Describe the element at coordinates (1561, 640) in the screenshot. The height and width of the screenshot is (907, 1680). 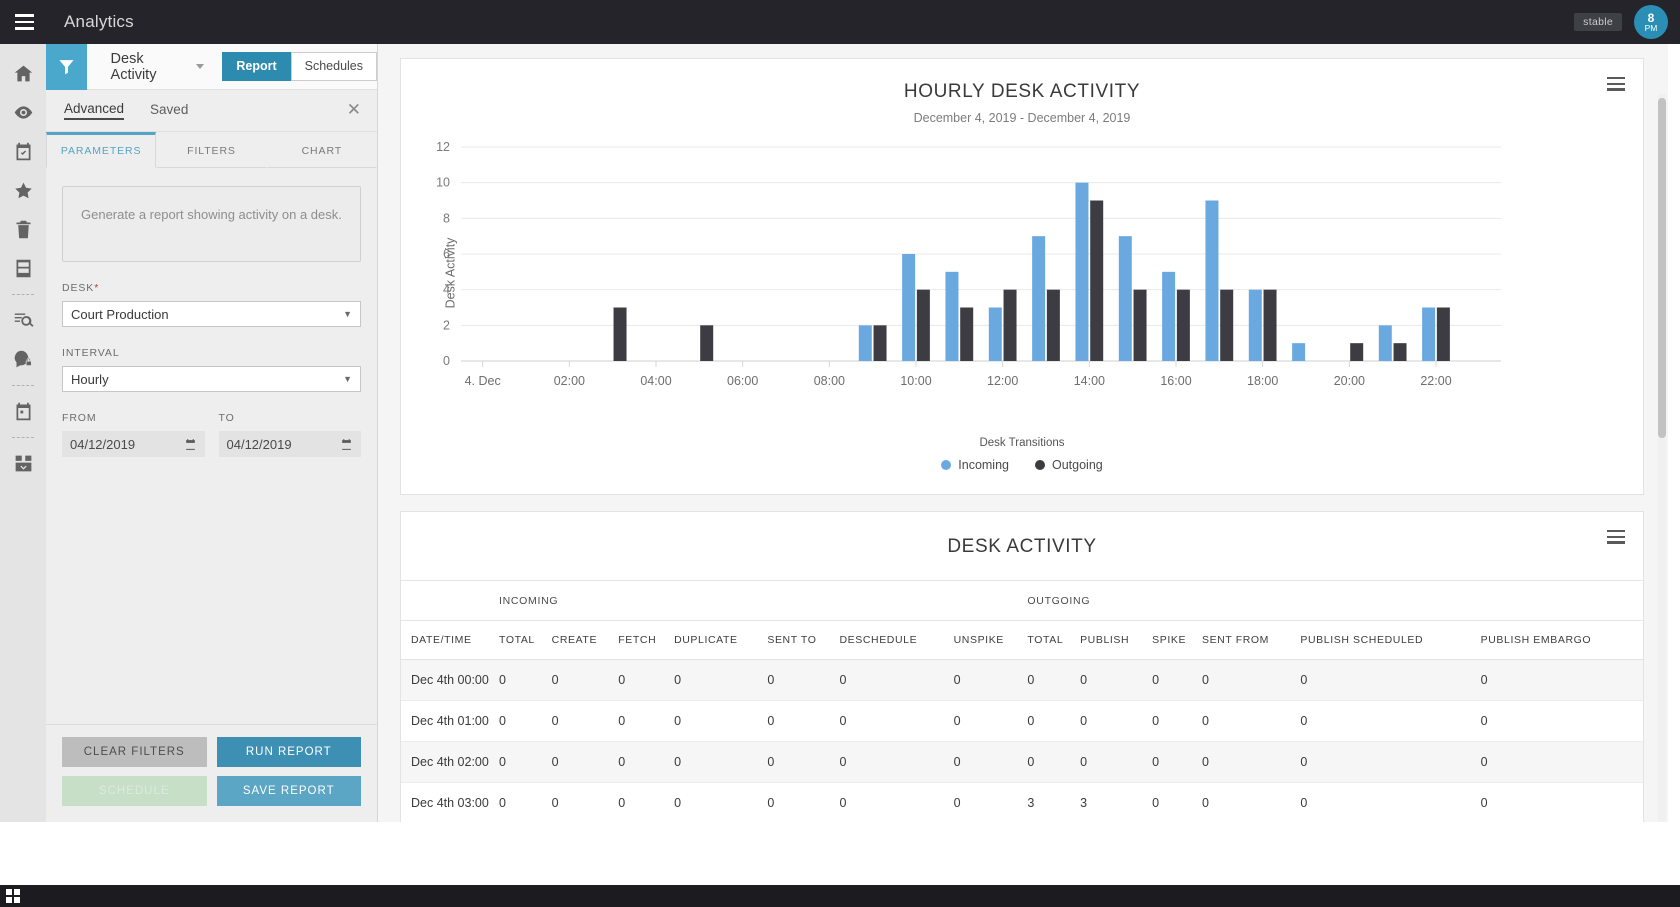
I see `table-column-header: PUBLISH EMBARGO` at that location.